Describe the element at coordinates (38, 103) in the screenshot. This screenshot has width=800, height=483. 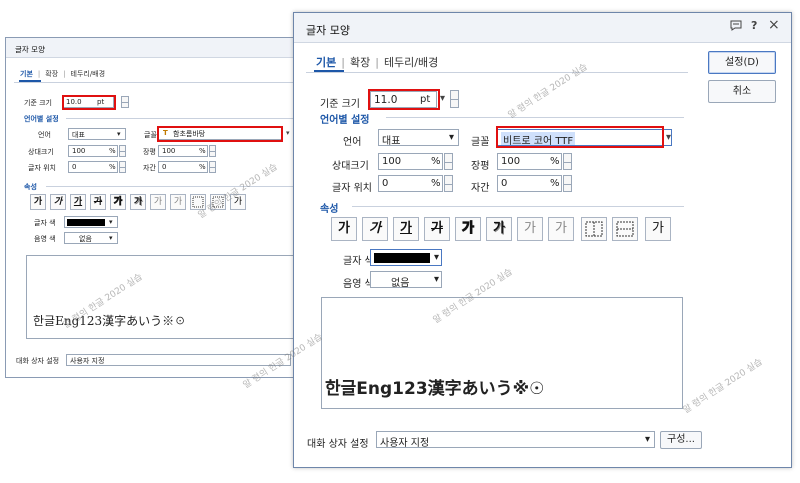
I see `back-base-size-label: 기준 크기` at that location.